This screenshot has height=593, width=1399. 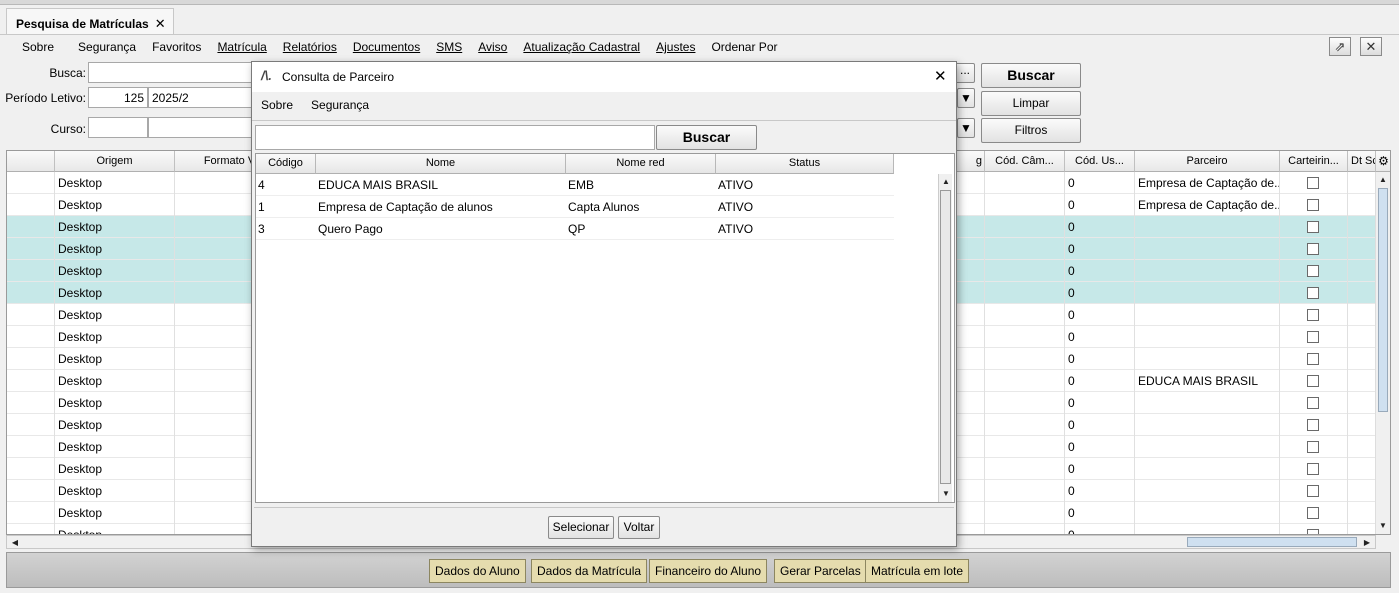 What do you see at coordinates (1100, 447) in the screenshot?
I see `cod-usuario-cell: 0` at bounding box center [1100, 447].